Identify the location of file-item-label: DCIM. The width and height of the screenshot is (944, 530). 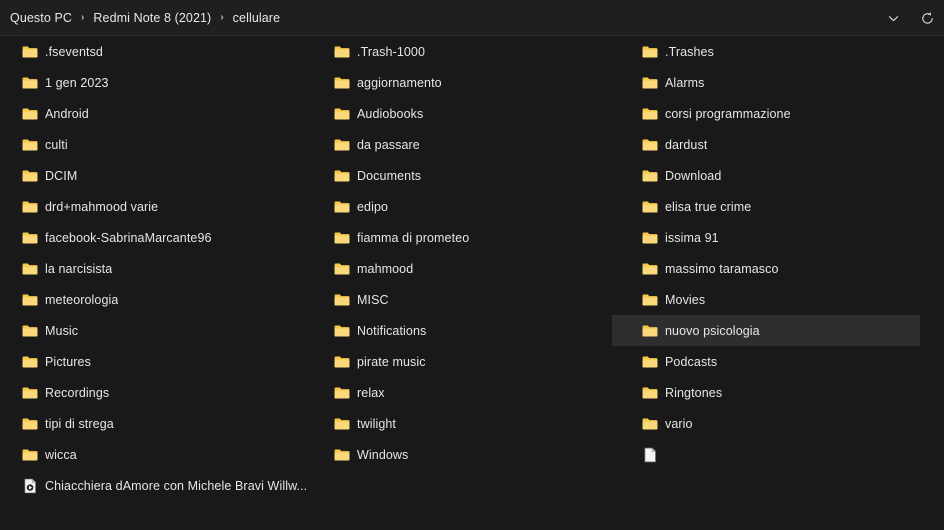
(61, 175).